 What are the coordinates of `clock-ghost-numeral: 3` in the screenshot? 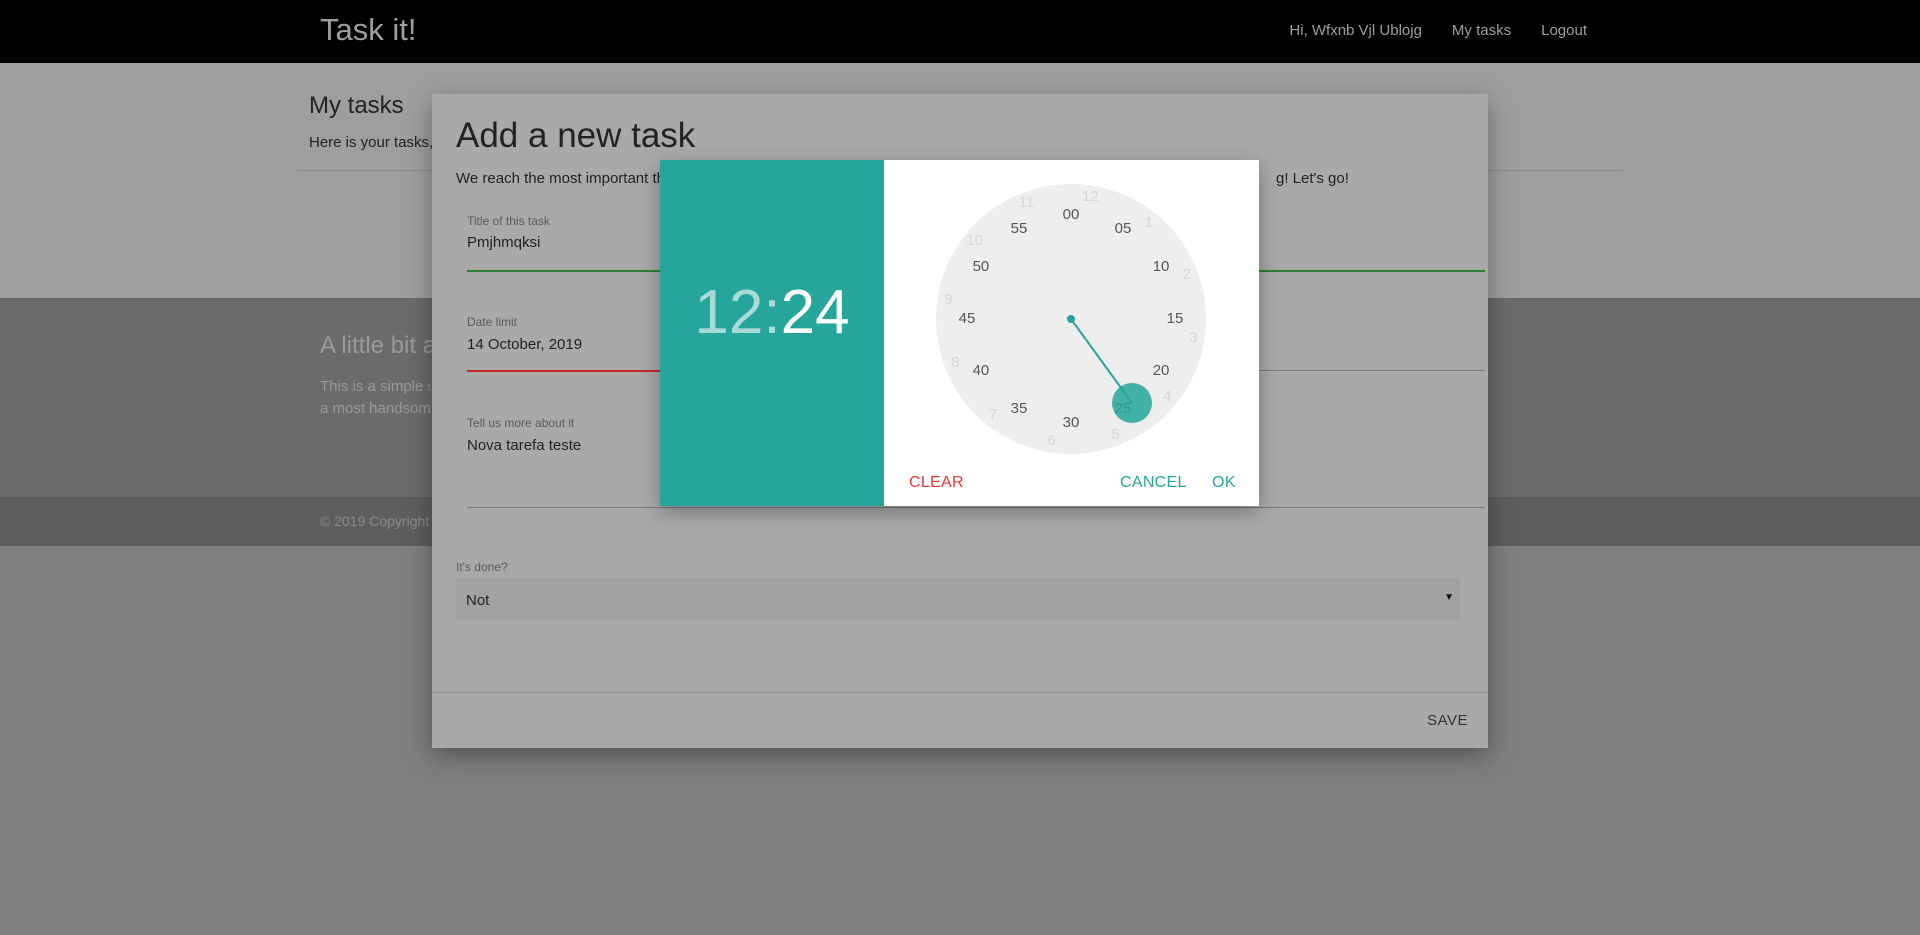 It's located at (1193, 338).